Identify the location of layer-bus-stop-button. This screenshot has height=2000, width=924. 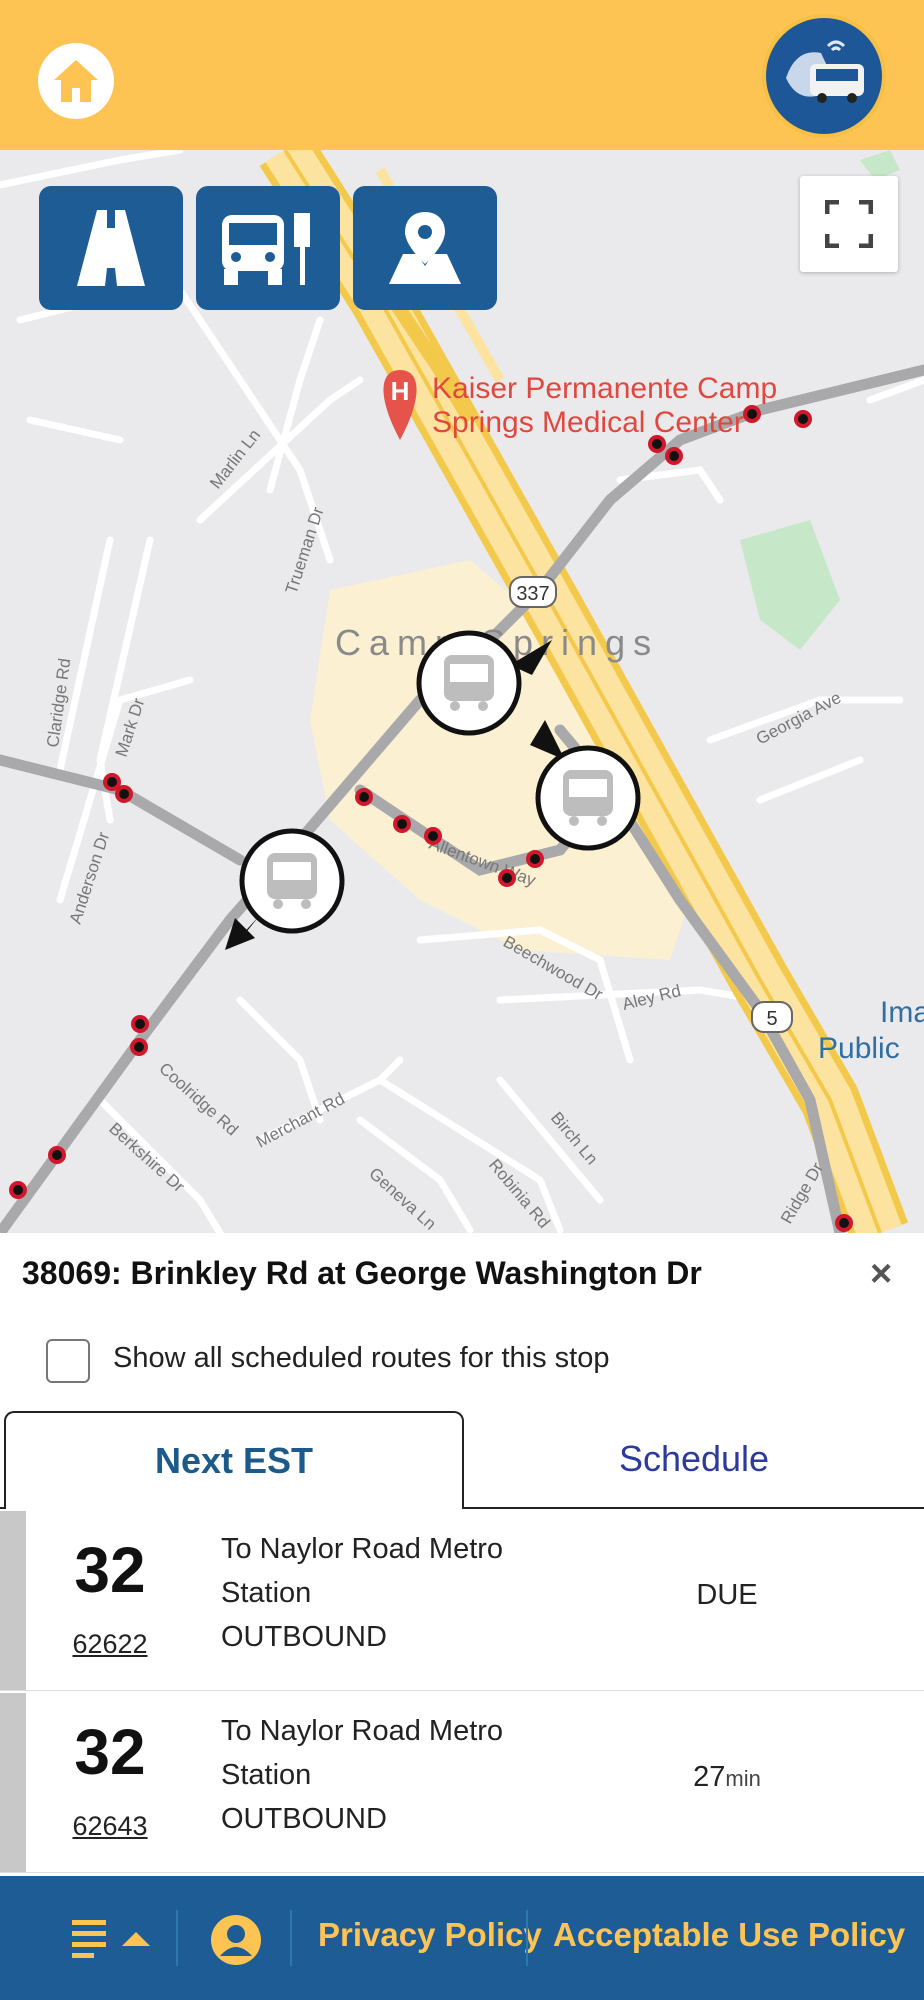
(268, 248).